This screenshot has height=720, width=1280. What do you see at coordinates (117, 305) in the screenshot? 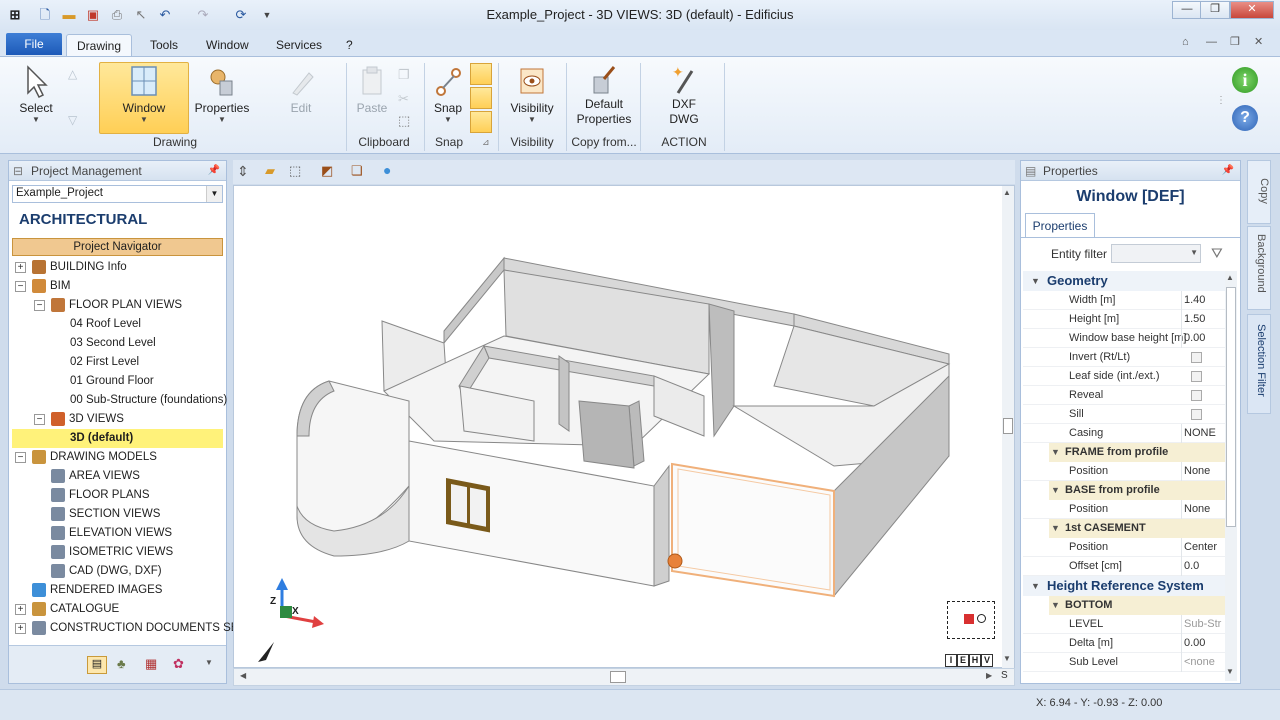
I see `tree-item: − FLOOR PLAN VIEWS` at bounding box center [117, 305].